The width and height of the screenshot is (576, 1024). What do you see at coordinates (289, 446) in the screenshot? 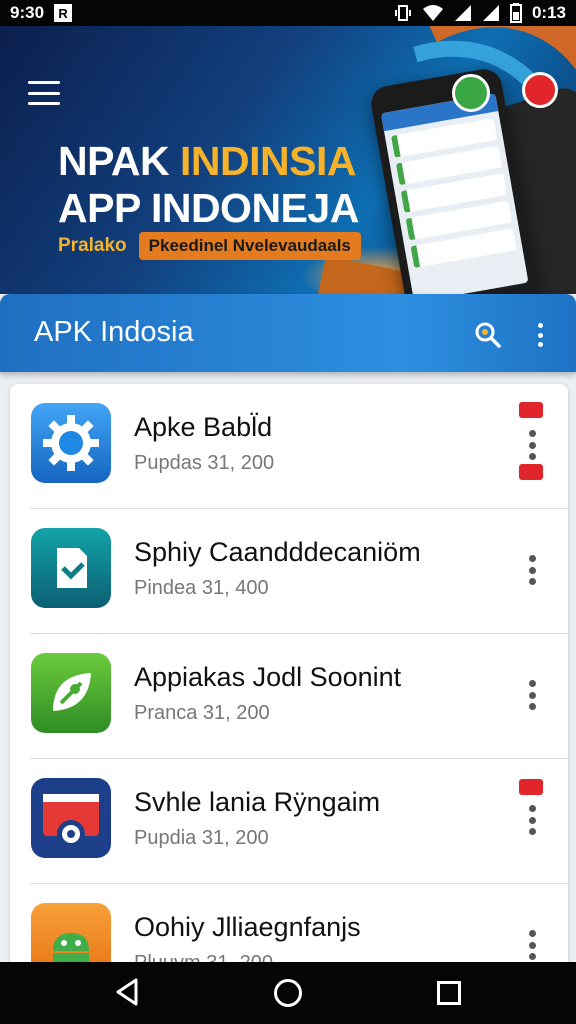
I see `list-item: Apke Babl̈d Pupdas 31, 200` at bounding box center [289, 446].